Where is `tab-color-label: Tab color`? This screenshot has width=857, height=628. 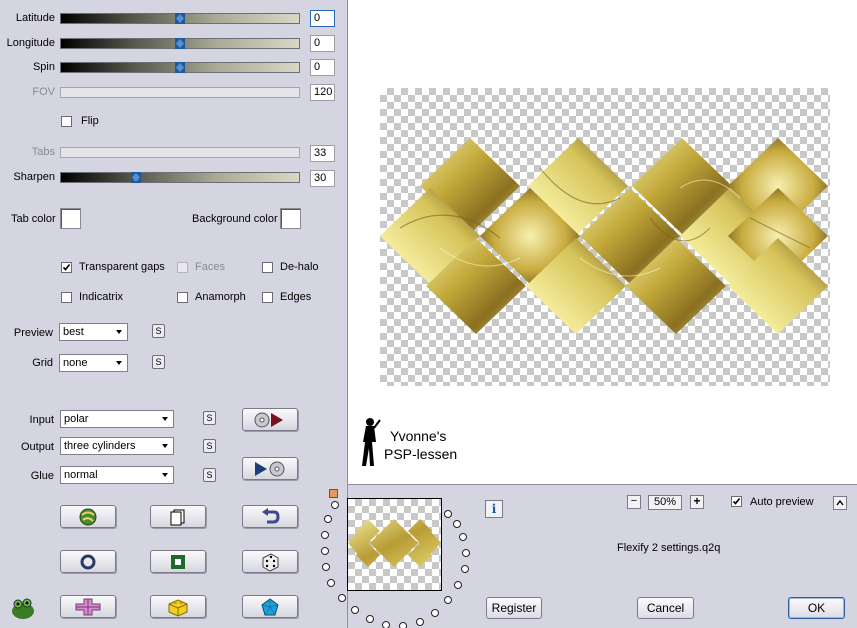 tab-color-label: Tab color is located at coordinates (33, 219).